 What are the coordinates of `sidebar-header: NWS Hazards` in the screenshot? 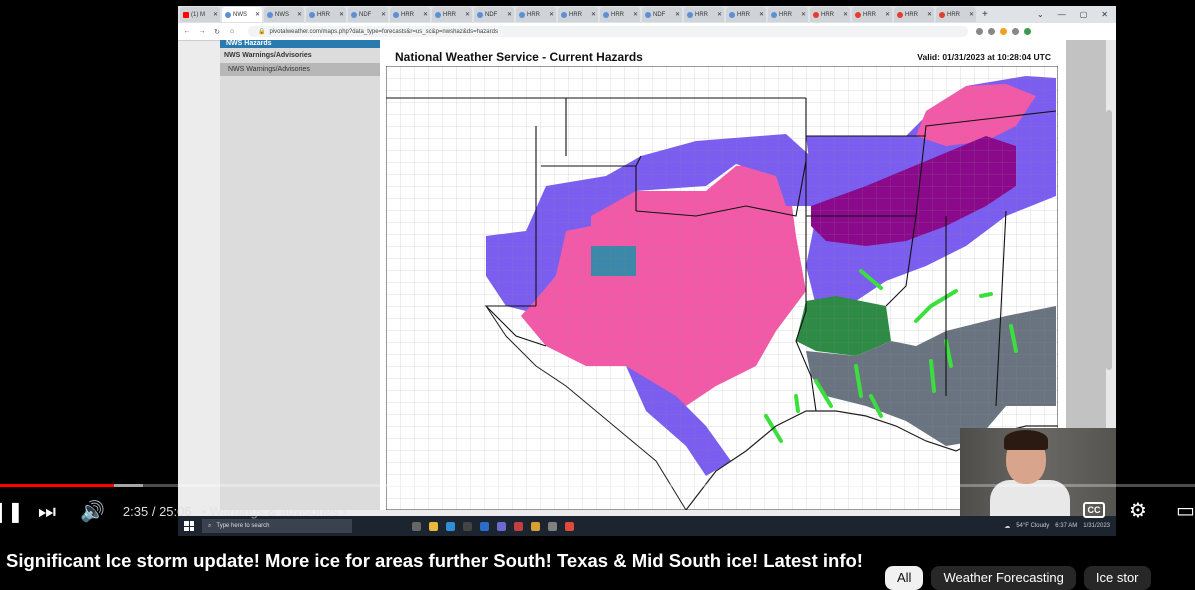 It's located at (300, 44).